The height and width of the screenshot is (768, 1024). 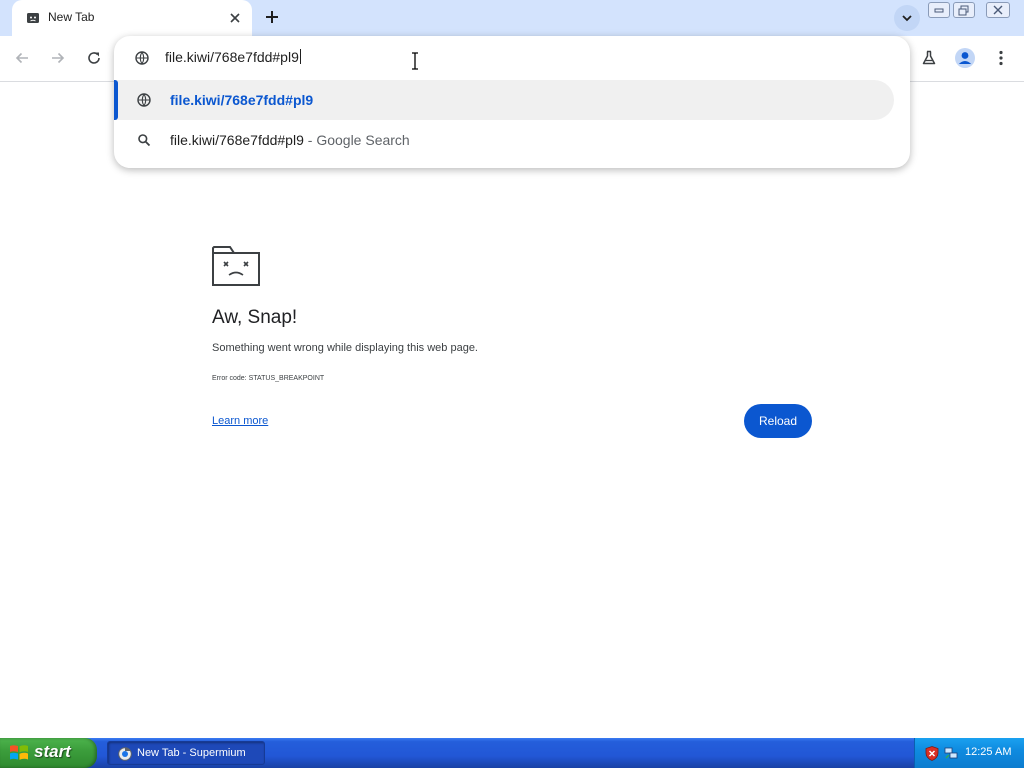 What do you see at coordinates (240, 421) in the screenshot?
I see `learn-more-link: Learn more` at bounding box center [240, 421].